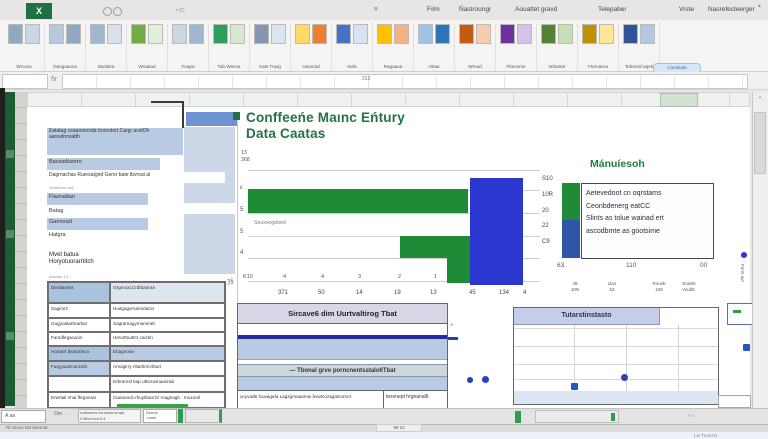  I want to click on formula-input, so click(405, 81).